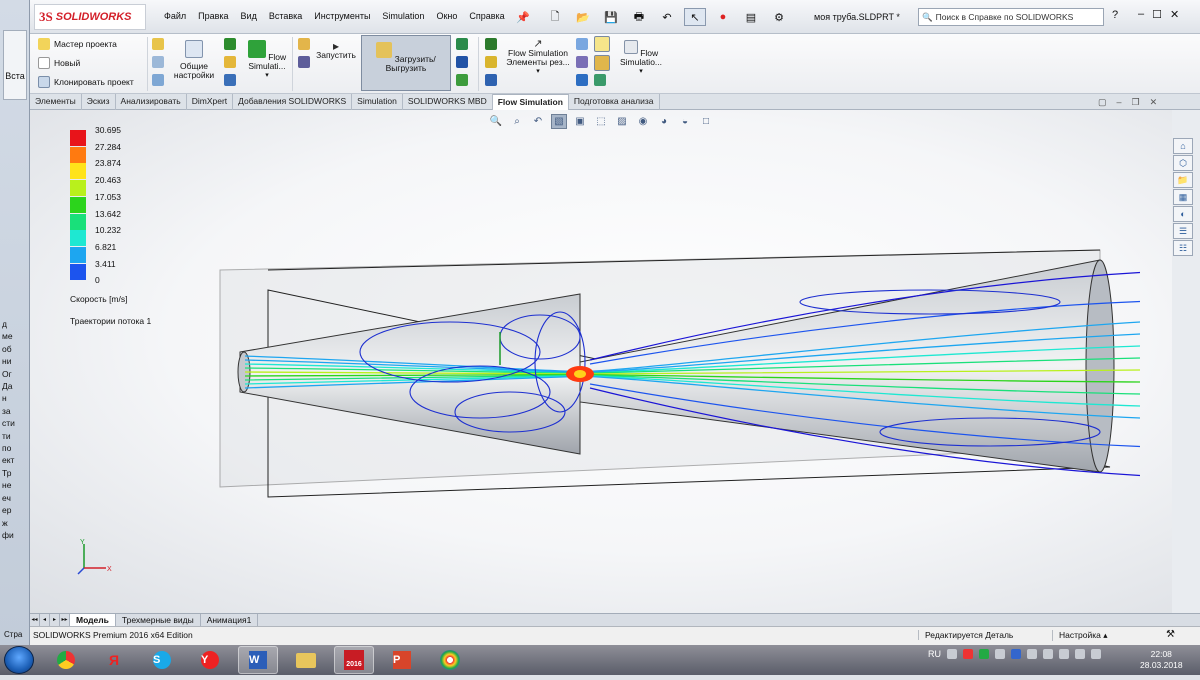 The height and width of the screenshot is (680, 1200). Describe the element at coordinates (1141, 14) in the screenshot. I see `minimize-icon: –` at that location.